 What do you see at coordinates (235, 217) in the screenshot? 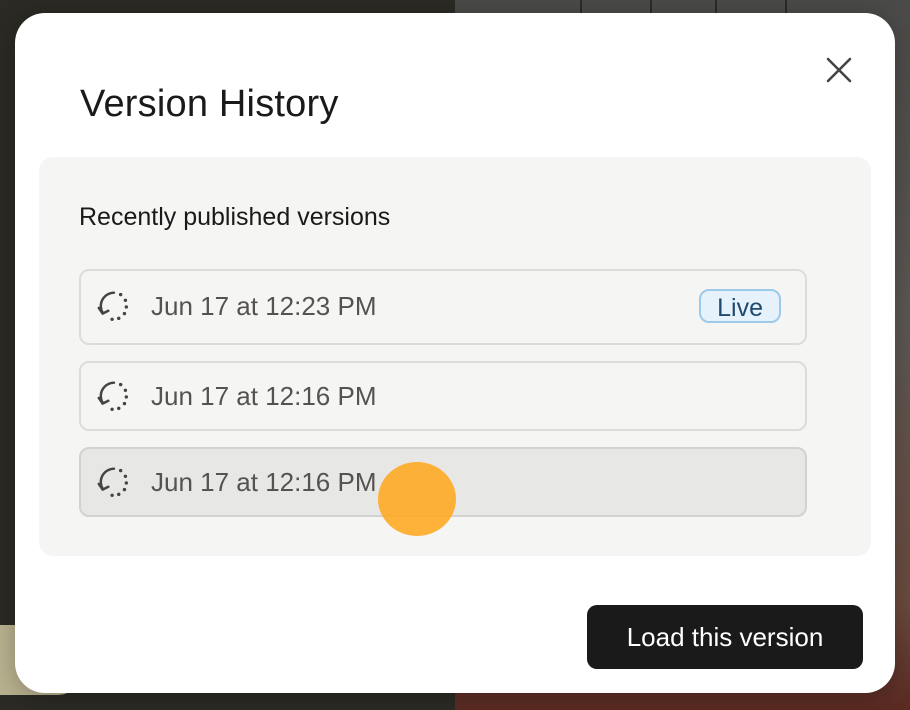
I see `versions-panel-heading: Recently published versions` at bounding box center [235, 217].